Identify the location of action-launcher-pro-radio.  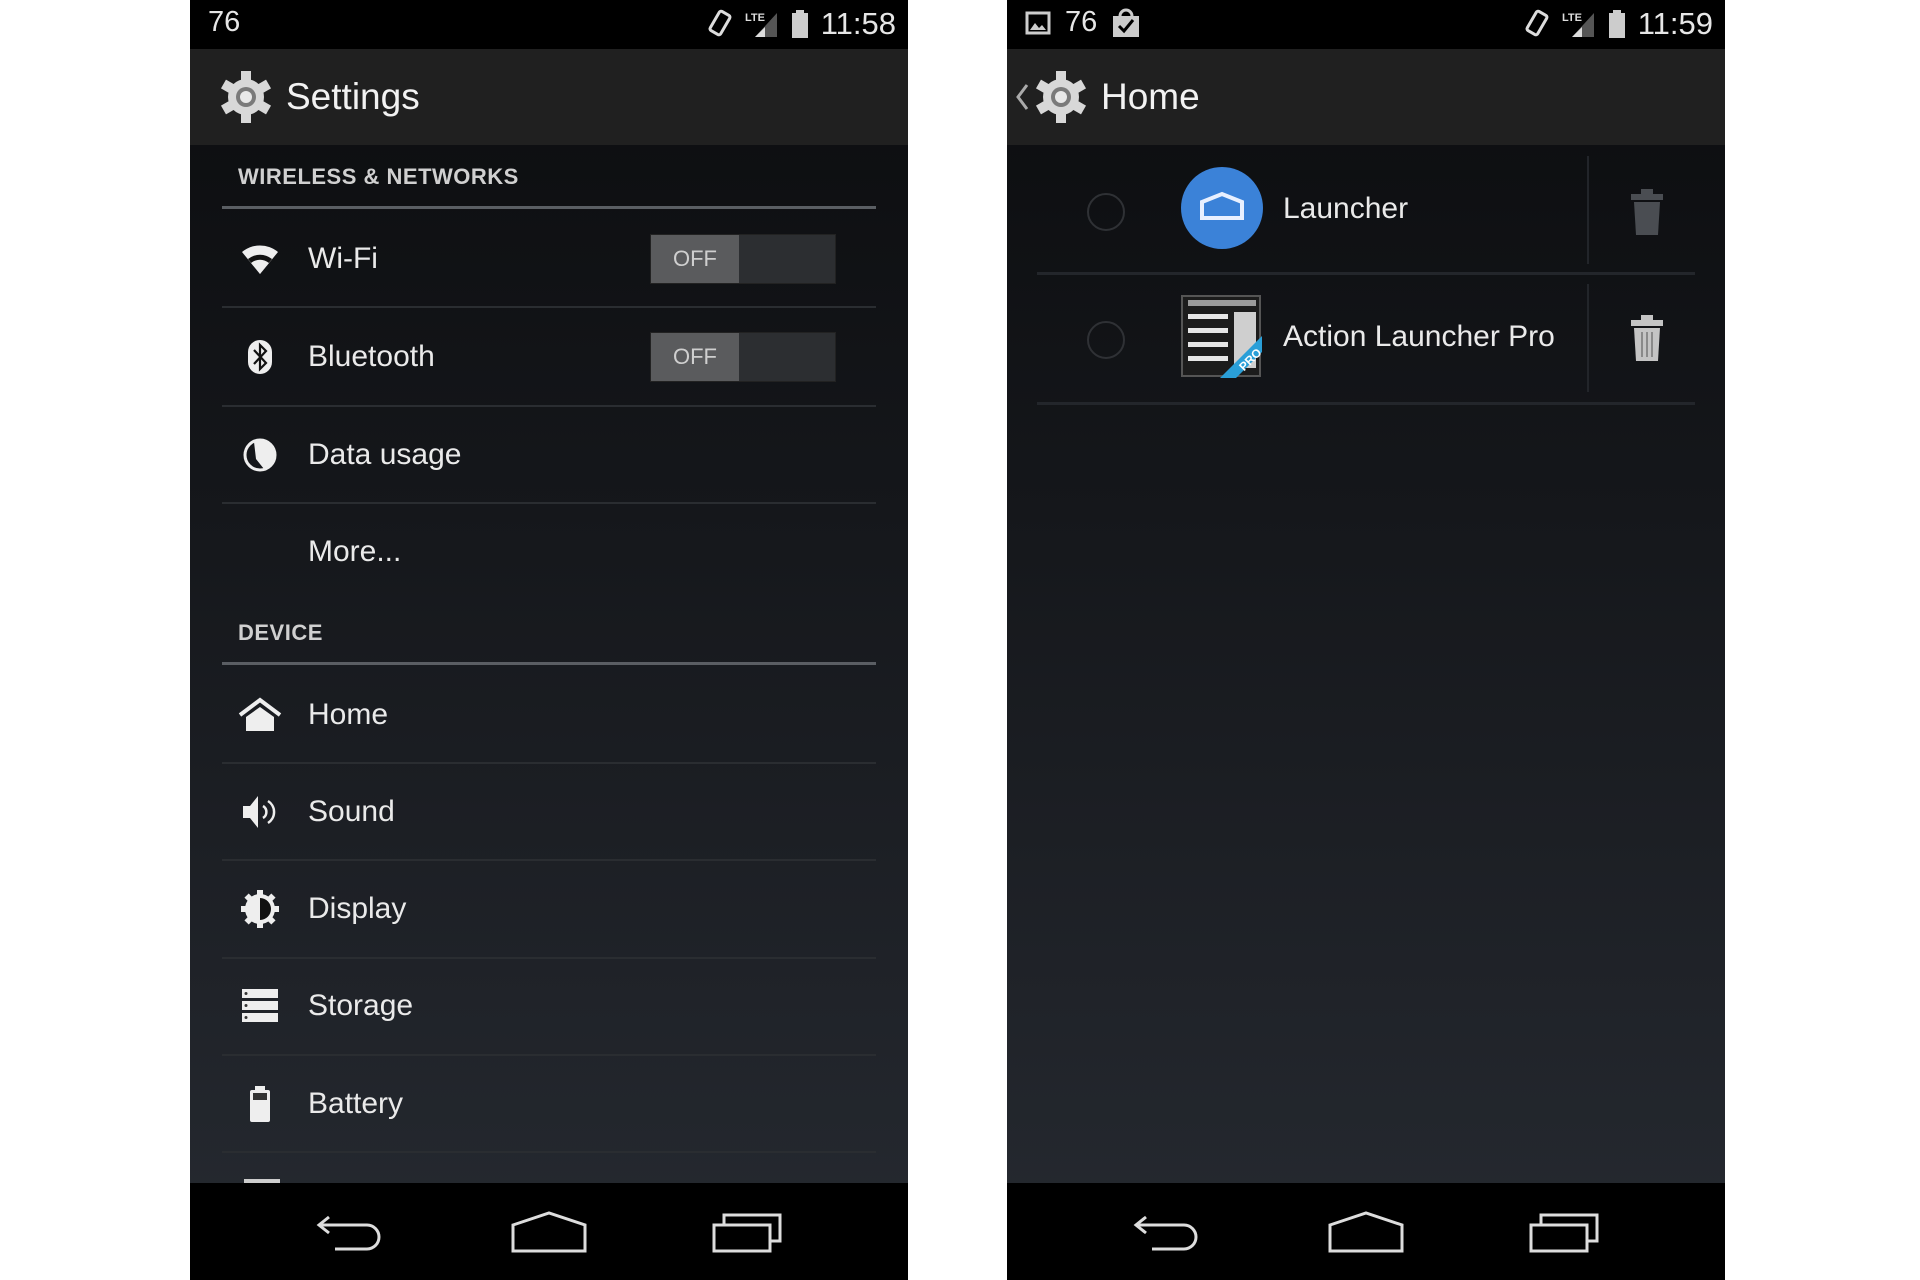
(1106, 340).